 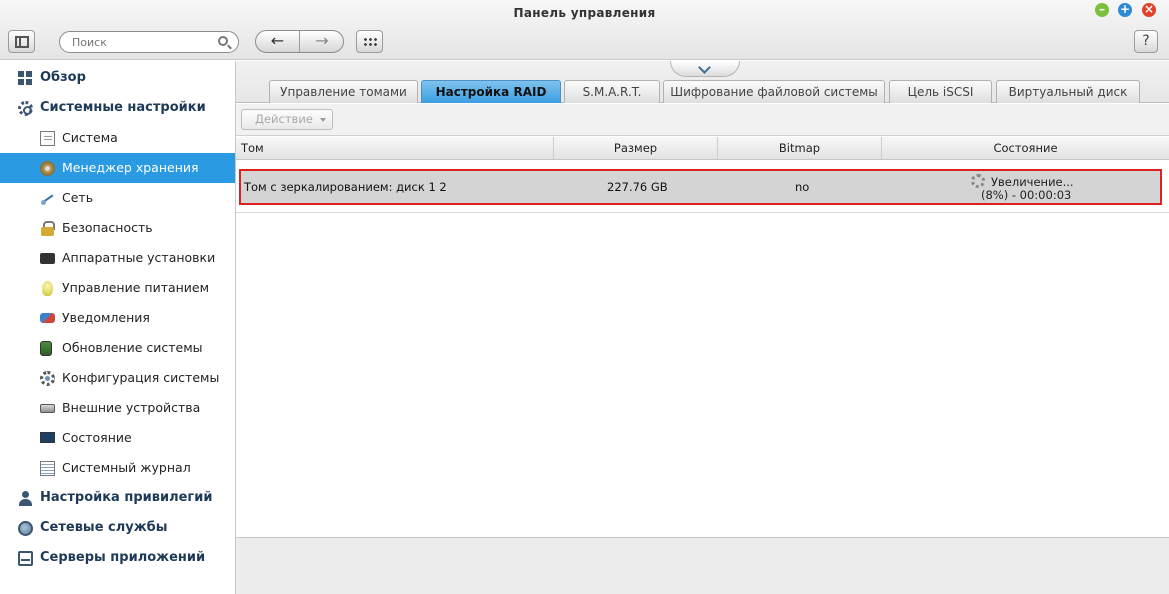 I want to click on sidebar-item-label: Обзор, so click(x=63, y=77).